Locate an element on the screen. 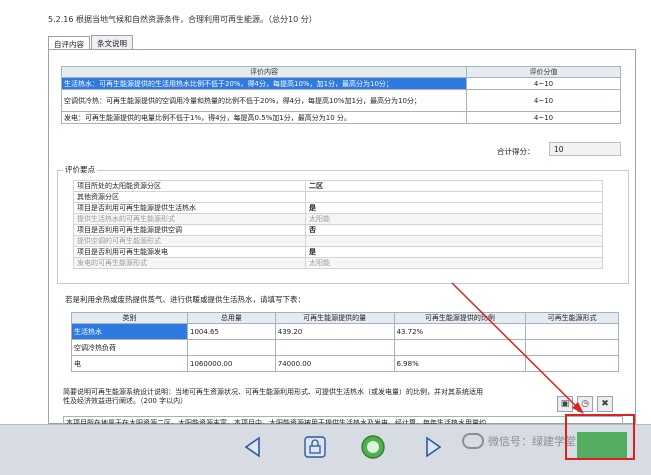 The height and width of the screenshot is (475, 651). tab-bar: 自评内容 条文说明 is located at coordinates (91, 43).